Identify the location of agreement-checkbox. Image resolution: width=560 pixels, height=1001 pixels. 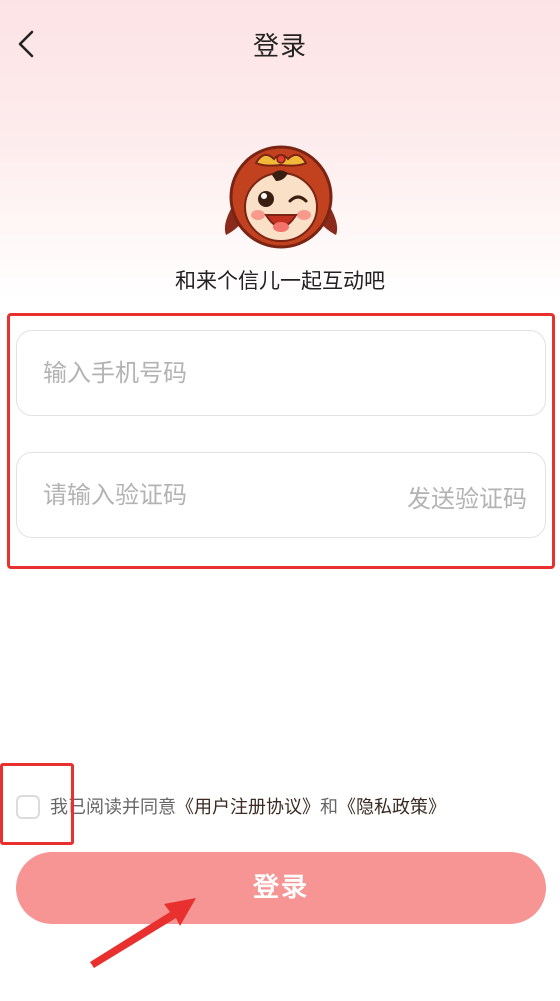
(28, 807).